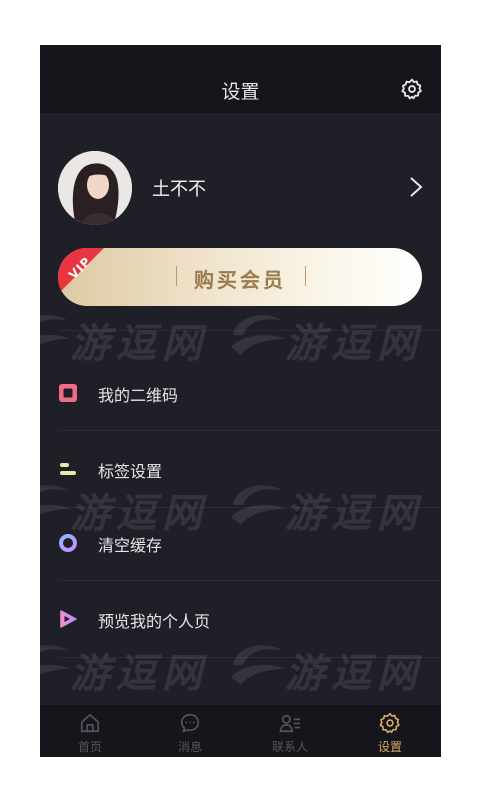 The image size is (480, 800). What do you see at coordinates (290, 723) in the screenshot?
I see `contacts-icon` at bounding box center [290, 723].